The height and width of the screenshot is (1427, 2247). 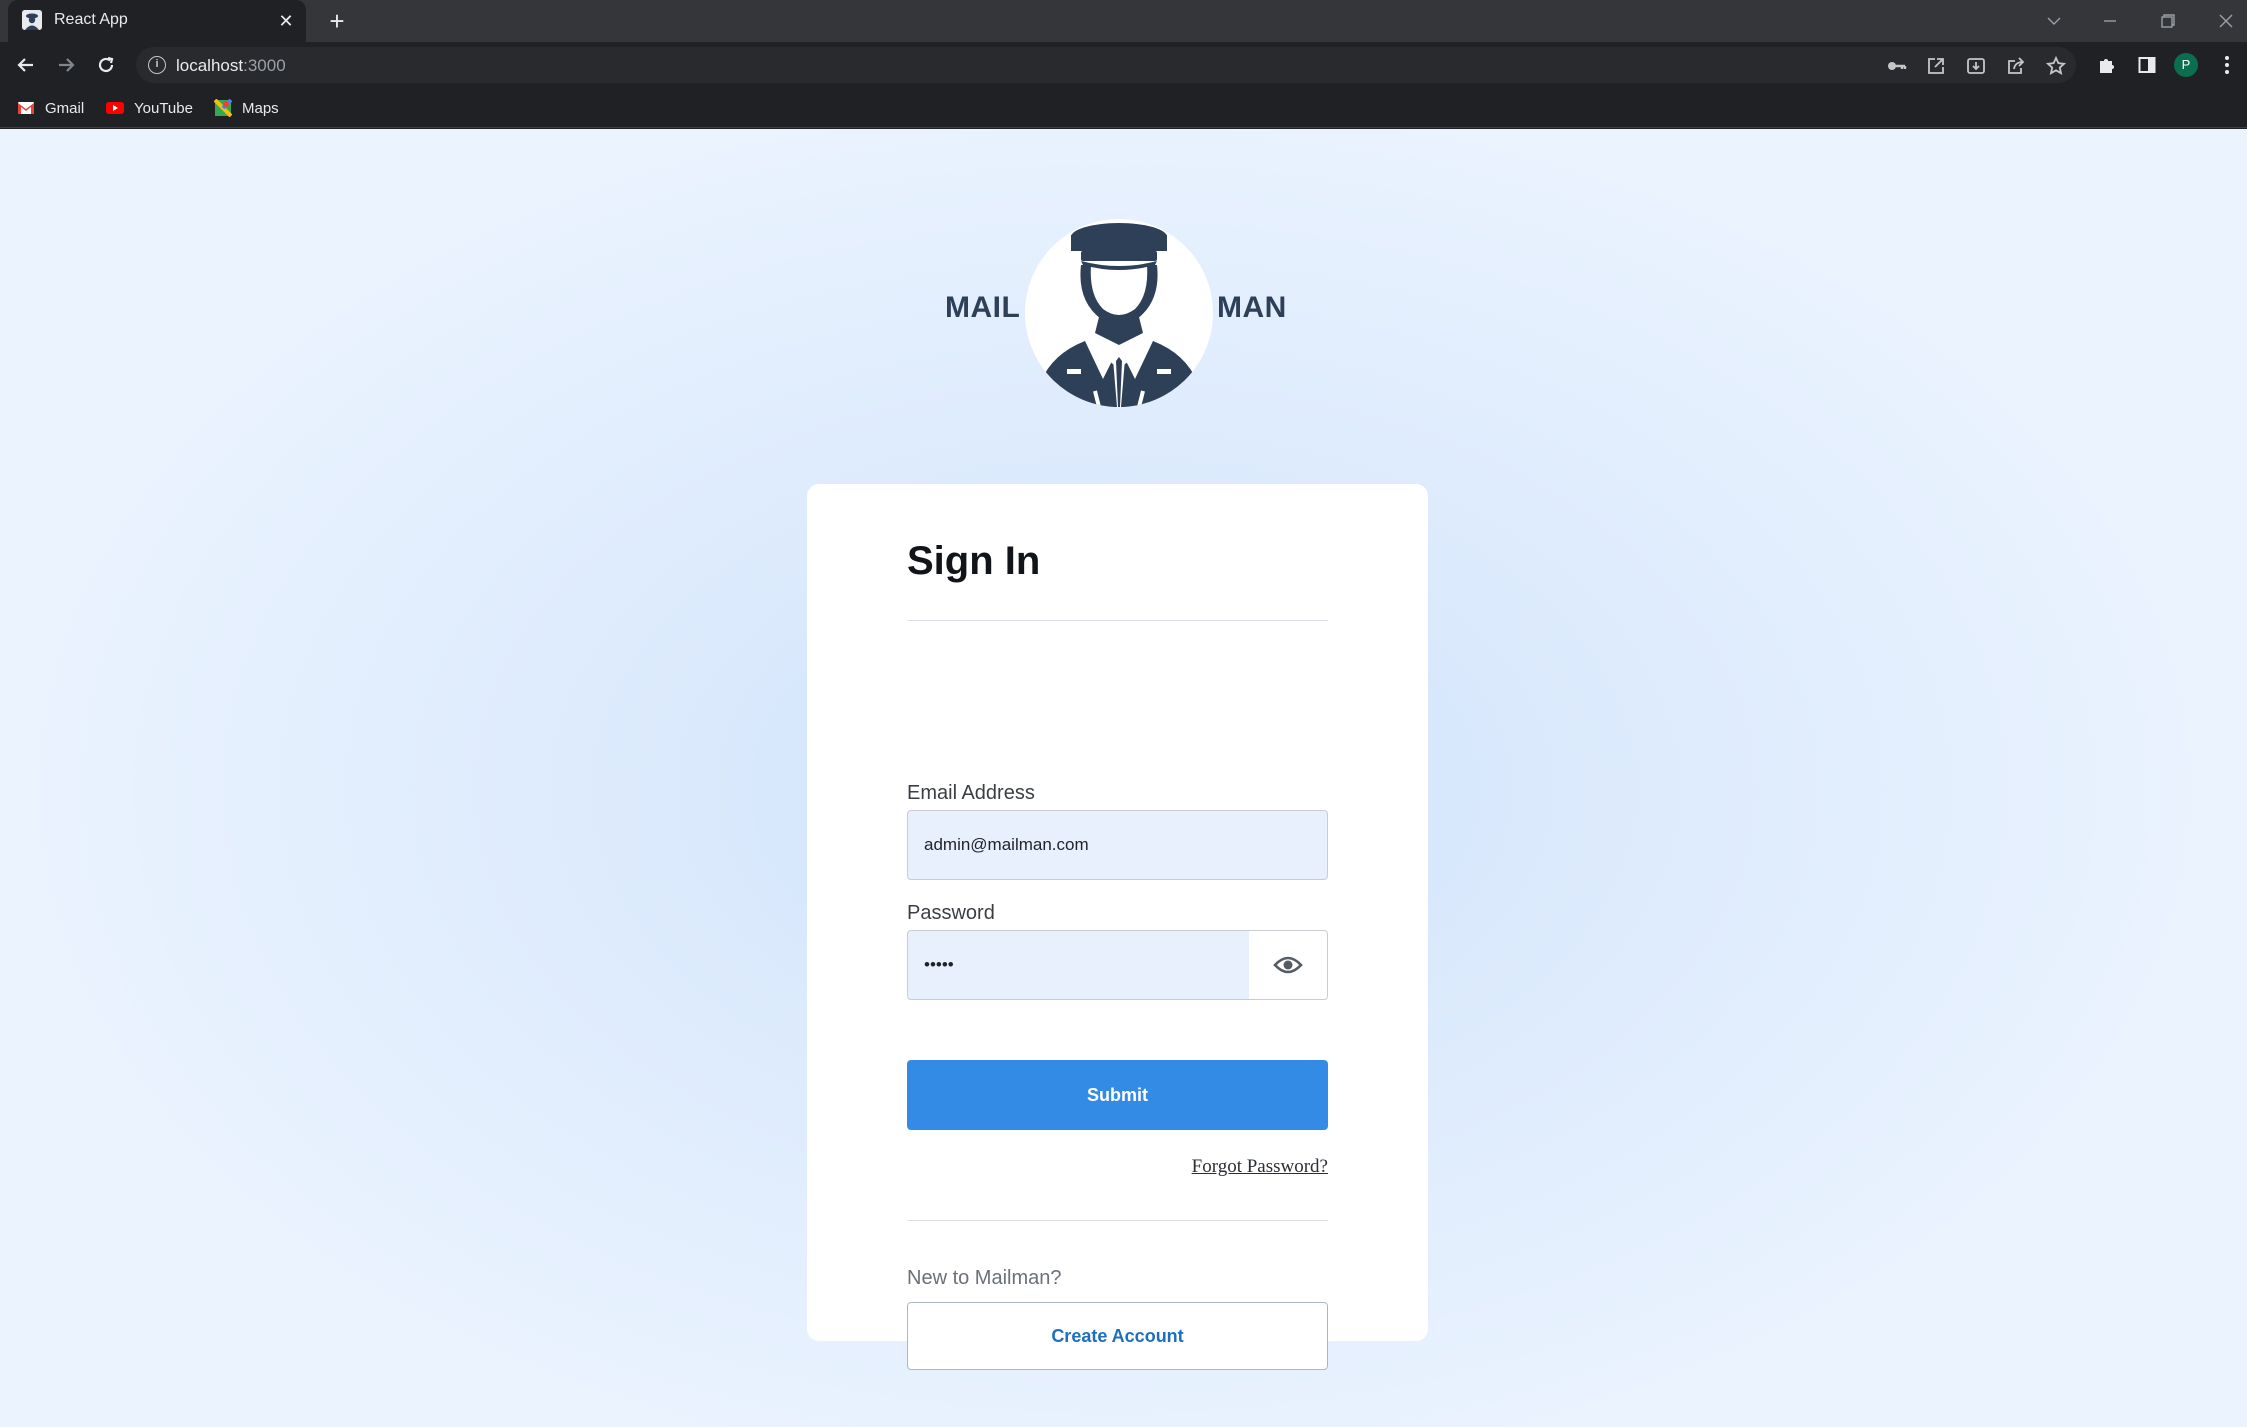 I want to click on site-info-icon: i, so click(x=157, y=65).